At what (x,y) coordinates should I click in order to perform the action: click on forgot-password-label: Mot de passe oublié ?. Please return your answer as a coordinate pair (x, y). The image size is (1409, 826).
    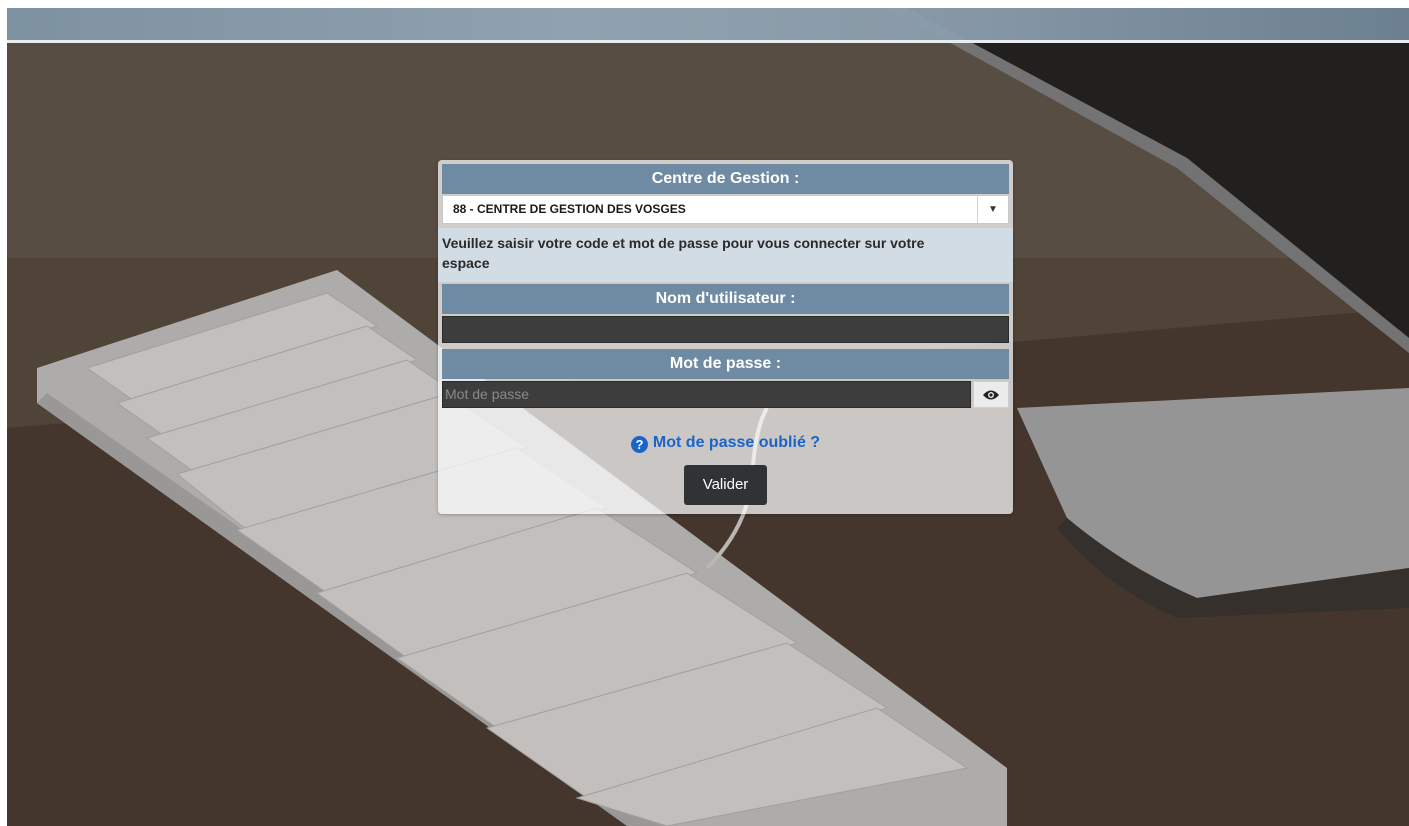
    Looking at the image, I should click on (736, 442).